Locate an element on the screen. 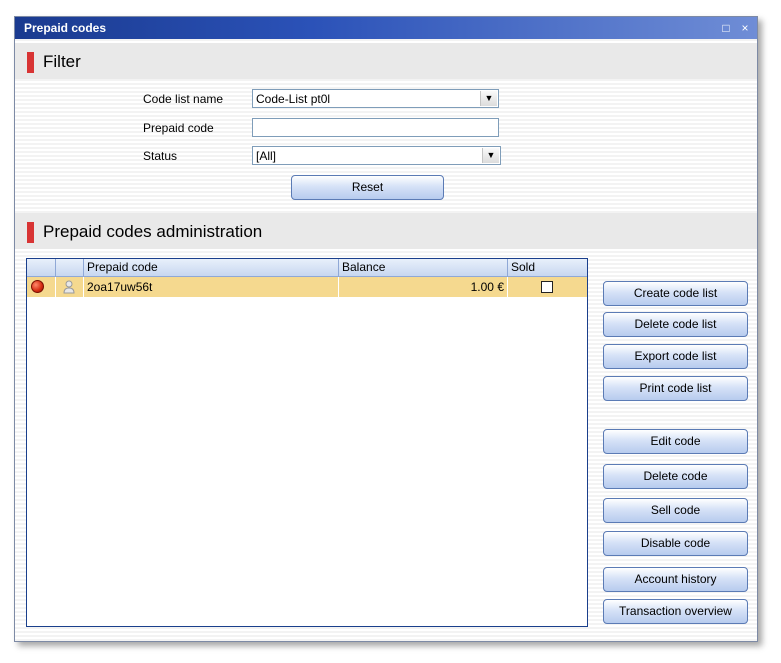 The height and width of the screenshot is (663, 781). user-cell is located at coordinates (70, 287).